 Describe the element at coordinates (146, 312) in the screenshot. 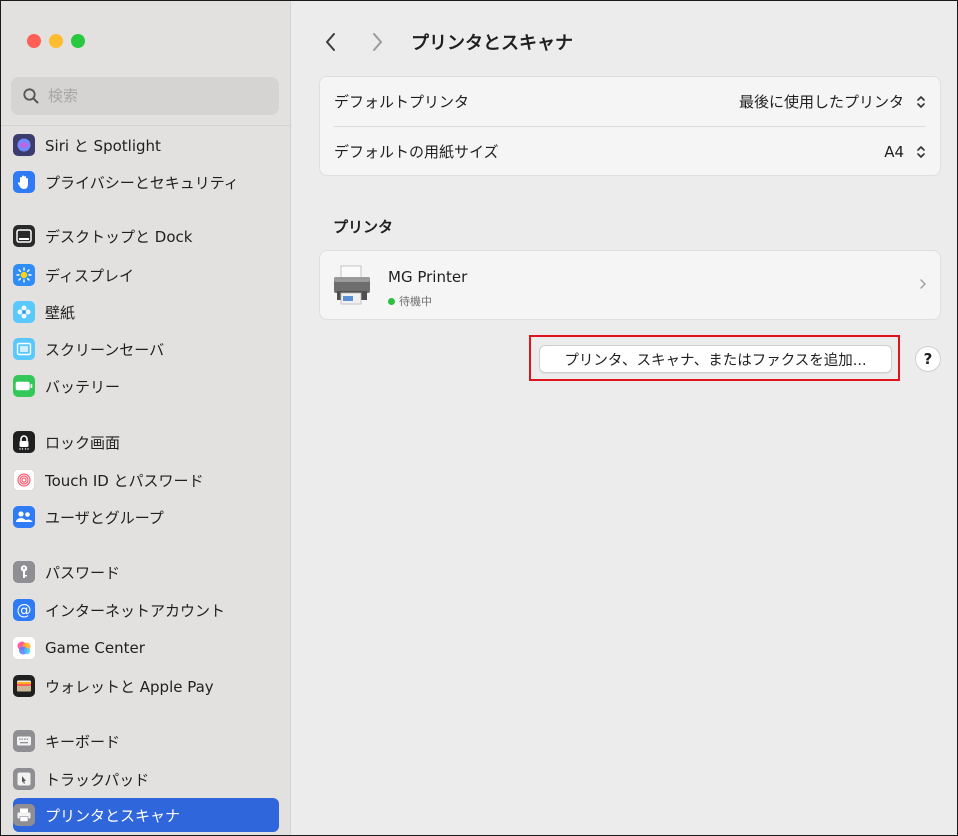

I see `sidebar-item-wallpaper: 壁紙` at that location.